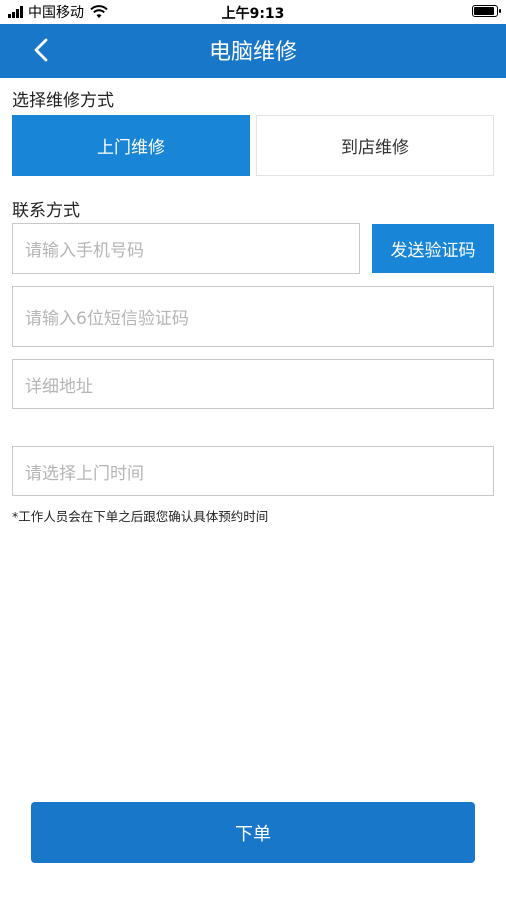 The image size is (506, 900). I want to click on option-store-repair: 到店维修, so click(375, 145).